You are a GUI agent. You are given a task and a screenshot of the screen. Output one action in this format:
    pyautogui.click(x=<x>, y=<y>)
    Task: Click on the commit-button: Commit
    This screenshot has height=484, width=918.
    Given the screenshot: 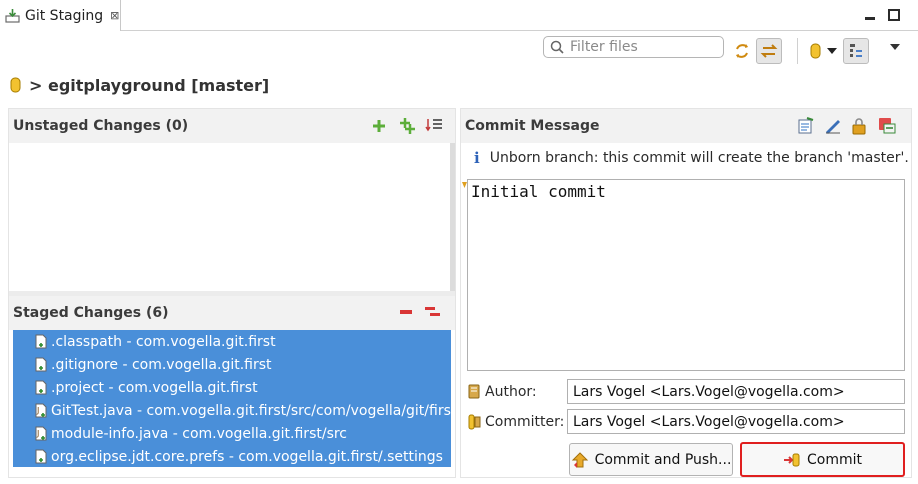 What is the action you would take?
    pyautogui.click(x=822, y=459)
    